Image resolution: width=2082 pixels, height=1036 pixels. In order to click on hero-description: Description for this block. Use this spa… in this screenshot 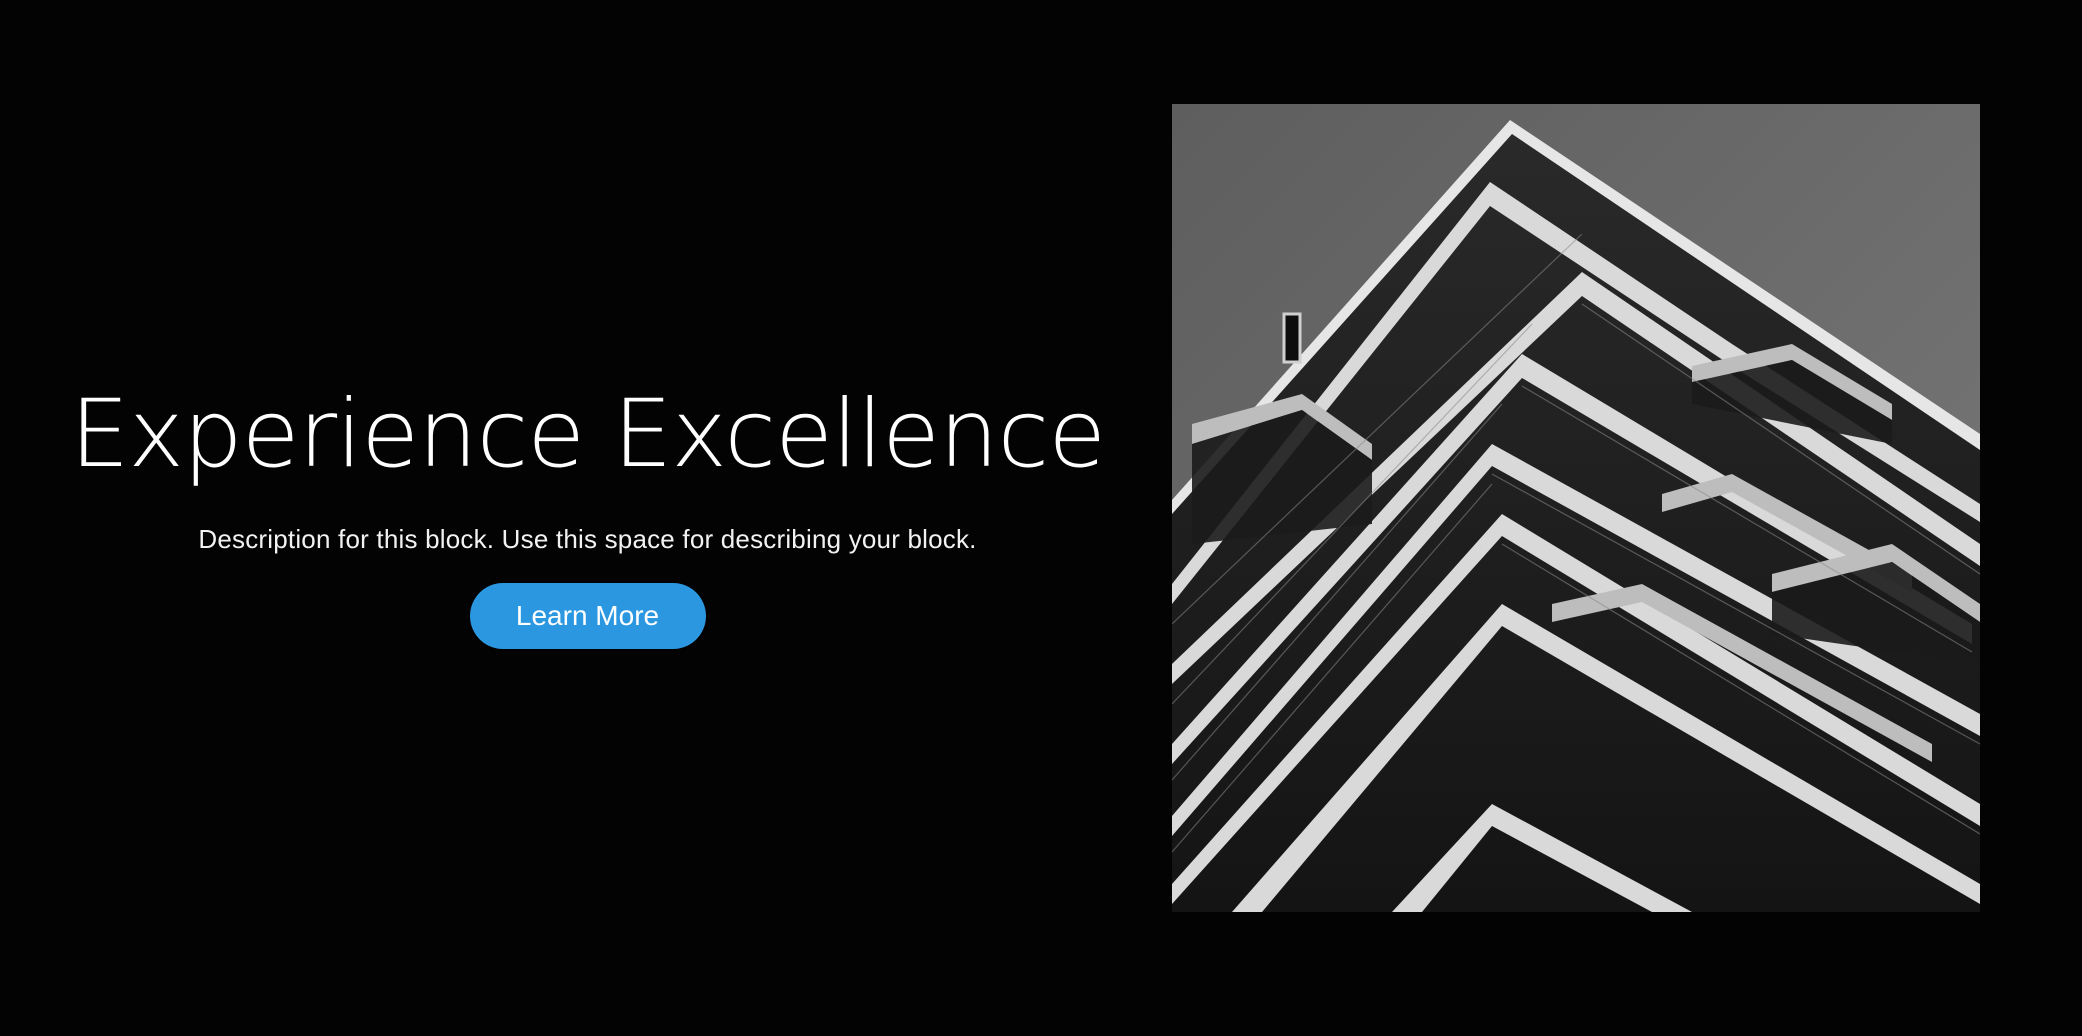, I will do `click(587, 539)`.